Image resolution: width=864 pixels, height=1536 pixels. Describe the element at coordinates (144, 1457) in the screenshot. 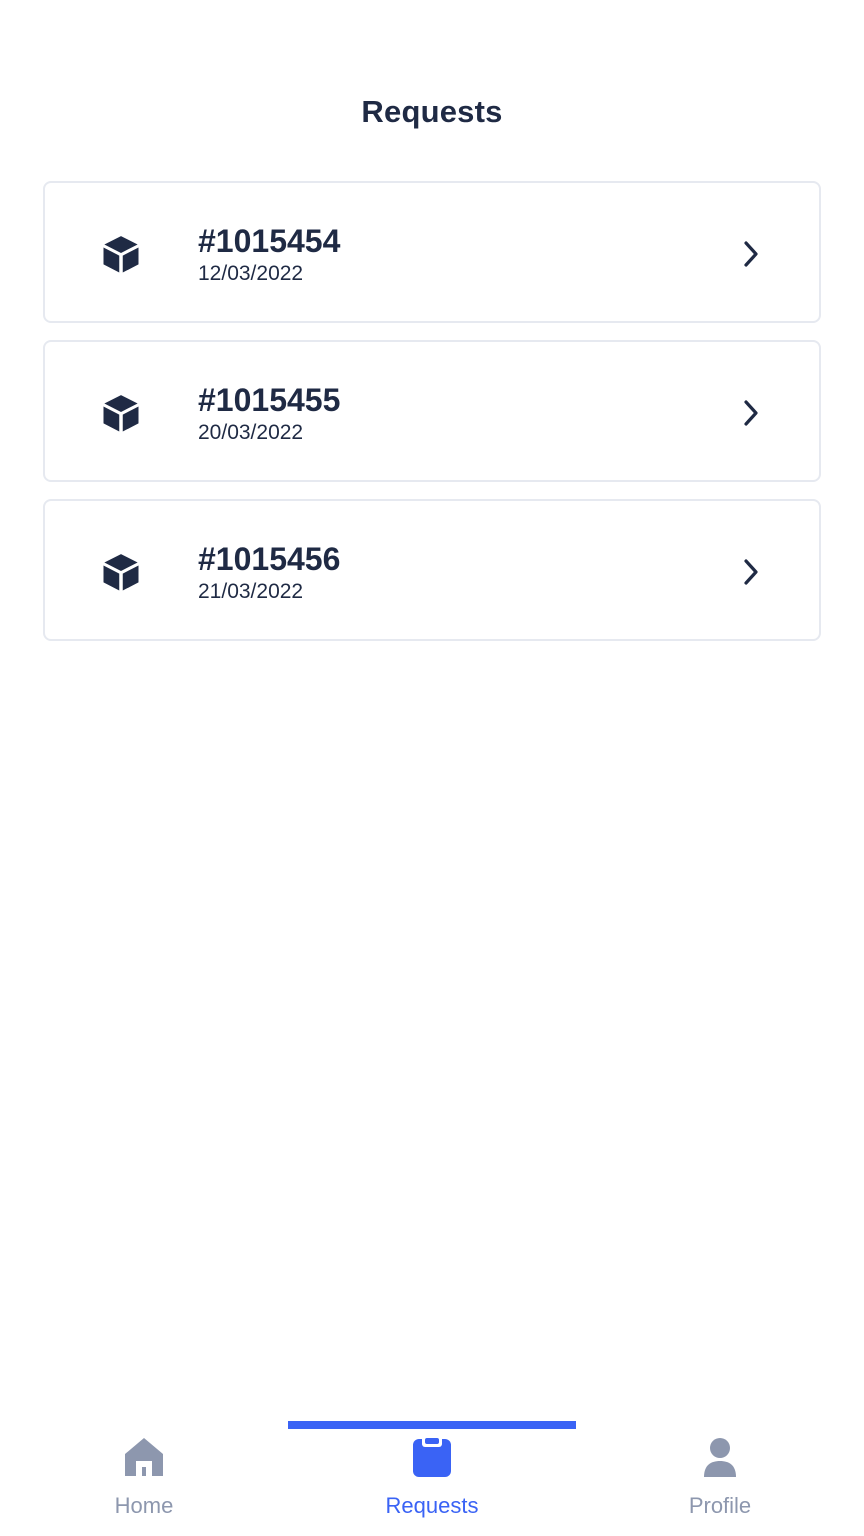

I see `home-icon` at that location.